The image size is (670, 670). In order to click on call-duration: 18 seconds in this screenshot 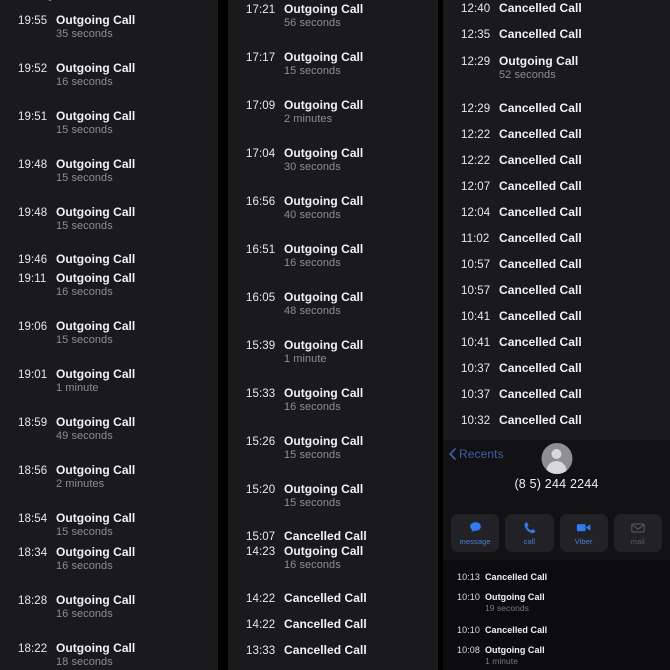, I will do `click(84, 662)`.